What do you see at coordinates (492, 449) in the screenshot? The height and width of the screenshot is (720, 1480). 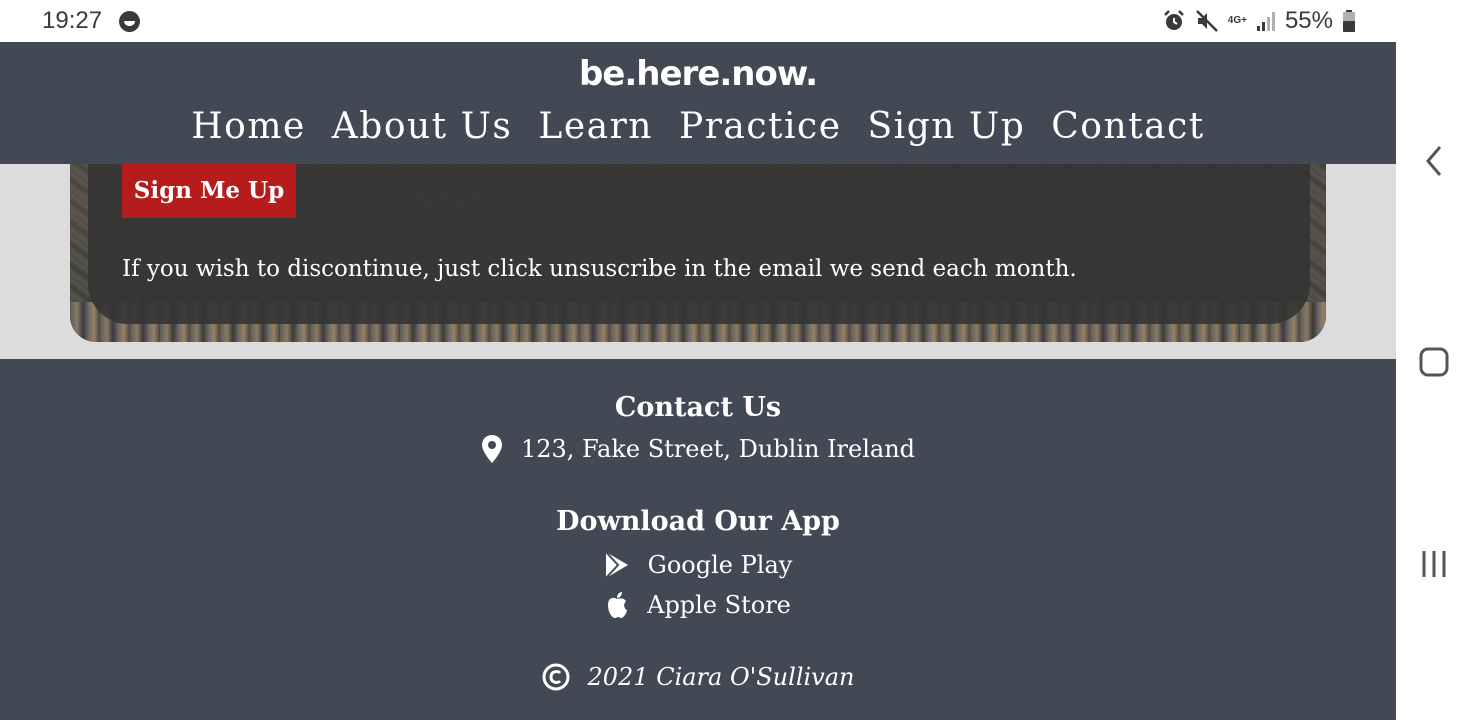 I see `location-pin-icon` at bounding box center [492, 449].